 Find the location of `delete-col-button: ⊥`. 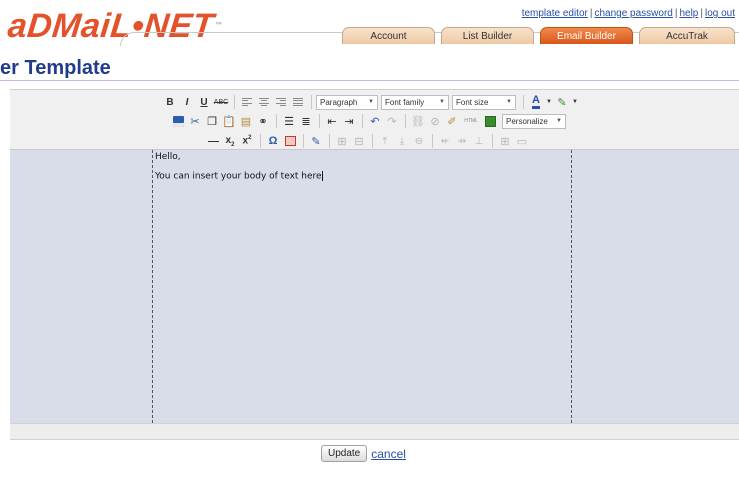

delete-col-button: ⊥ is located at coordinates (479, 141).